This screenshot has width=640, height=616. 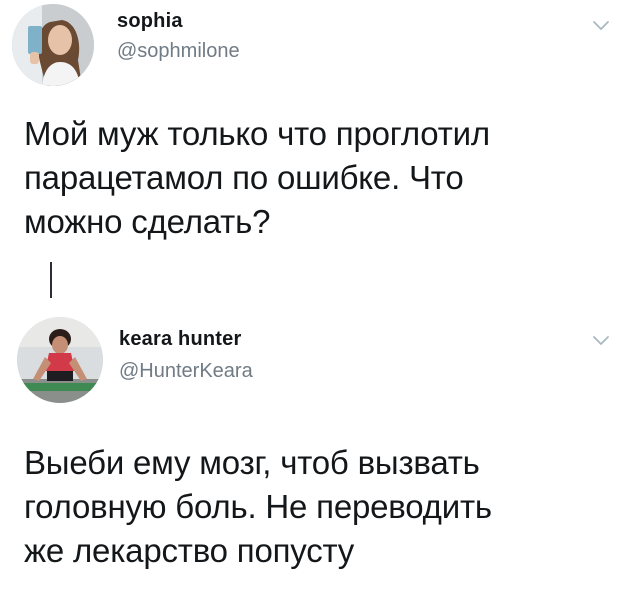 What do you see at coordinates (186, 371) in the screenshot?
I see `user-handle: @HunterKeara` at bounding box center [186, 371].